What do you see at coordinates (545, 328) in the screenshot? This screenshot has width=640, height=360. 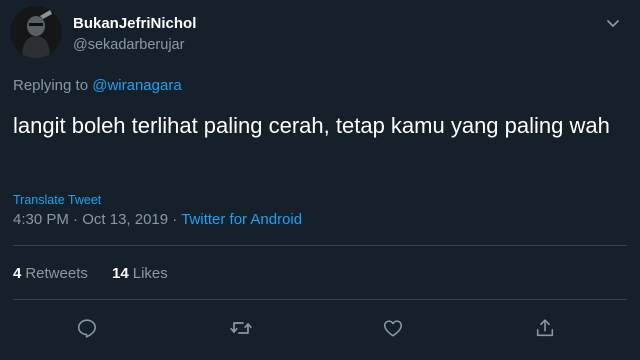 I see `share-icon` at bounding box center [545, 328].